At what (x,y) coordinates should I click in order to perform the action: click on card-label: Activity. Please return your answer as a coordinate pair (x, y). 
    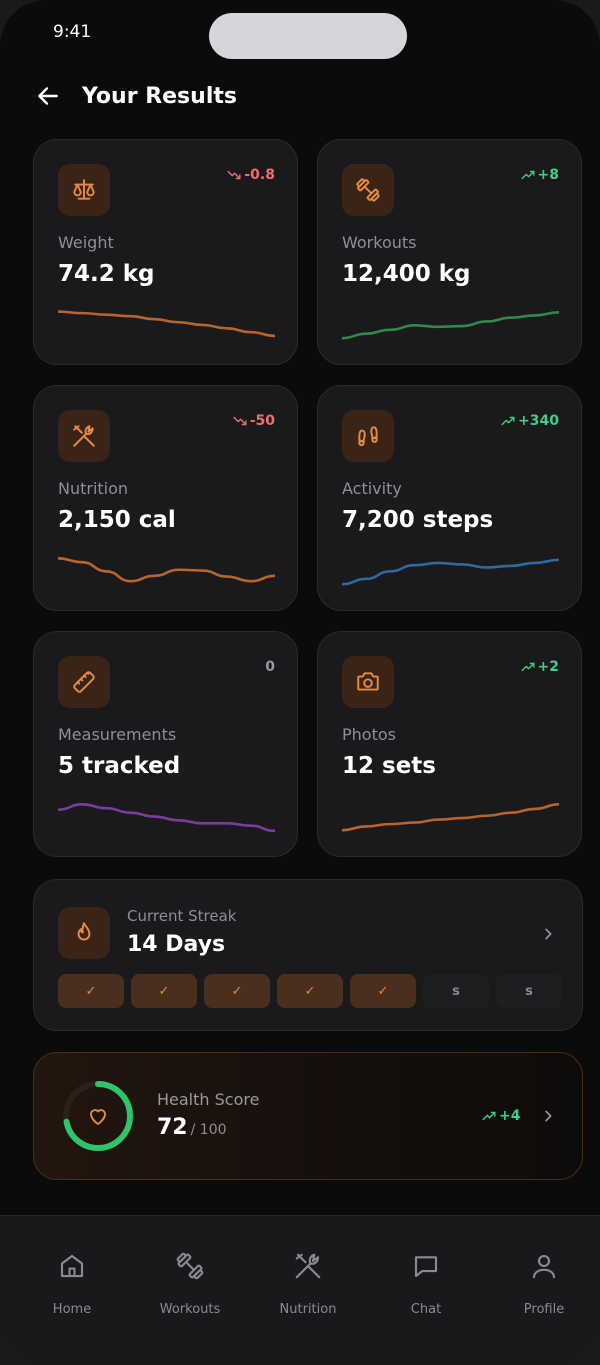
    Looking at the image, I should click on (372, 488).